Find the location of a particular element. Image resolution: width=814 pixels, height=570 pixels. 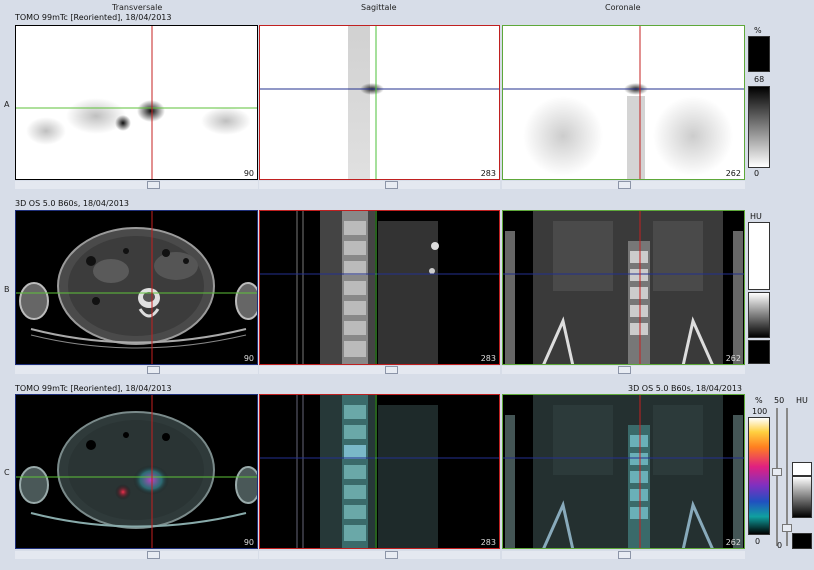

ct-transversal-image is located at coordinates (136, 287).